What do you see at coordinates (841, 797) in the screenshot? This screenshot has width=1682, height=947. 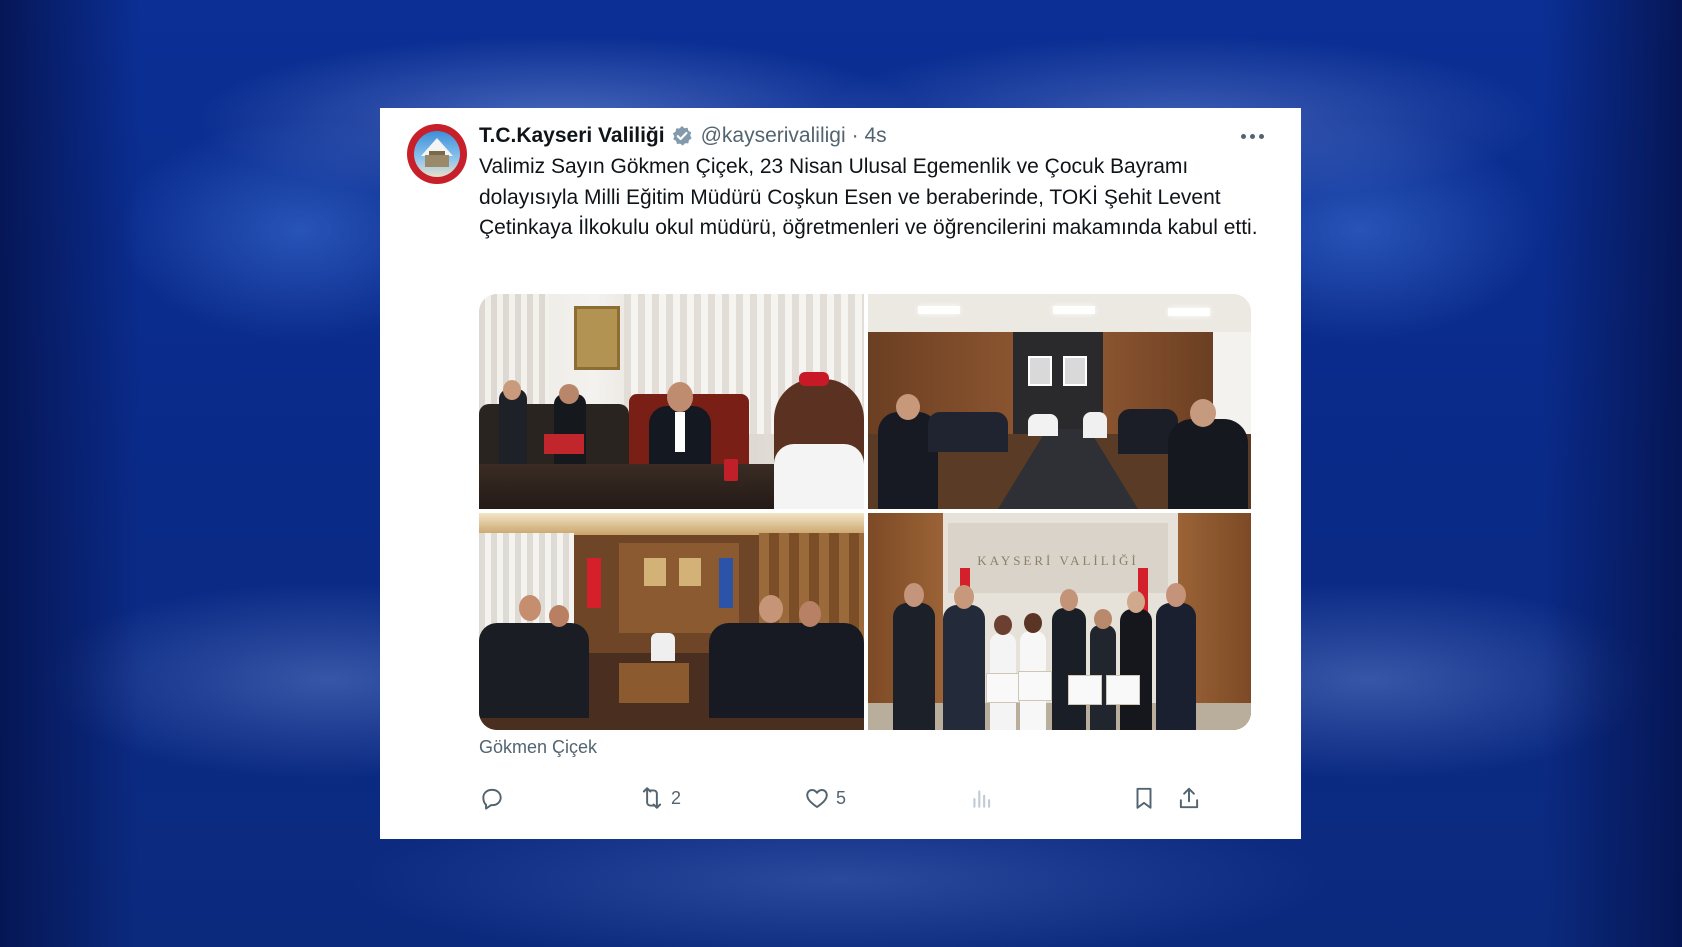 I see `like-count: 5` at bounding box center [841, 797].